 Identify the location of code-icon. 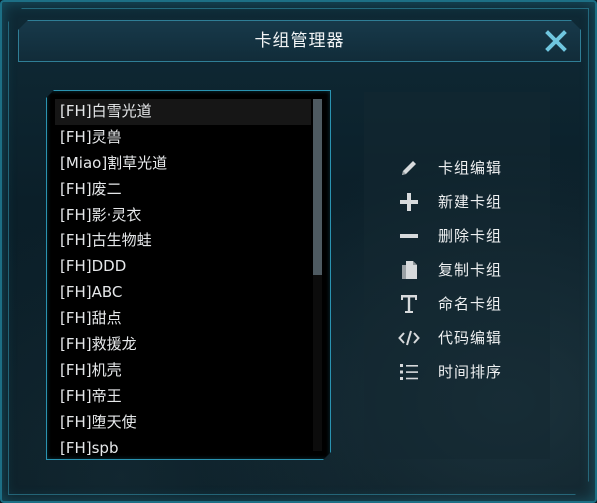
(409, 338).